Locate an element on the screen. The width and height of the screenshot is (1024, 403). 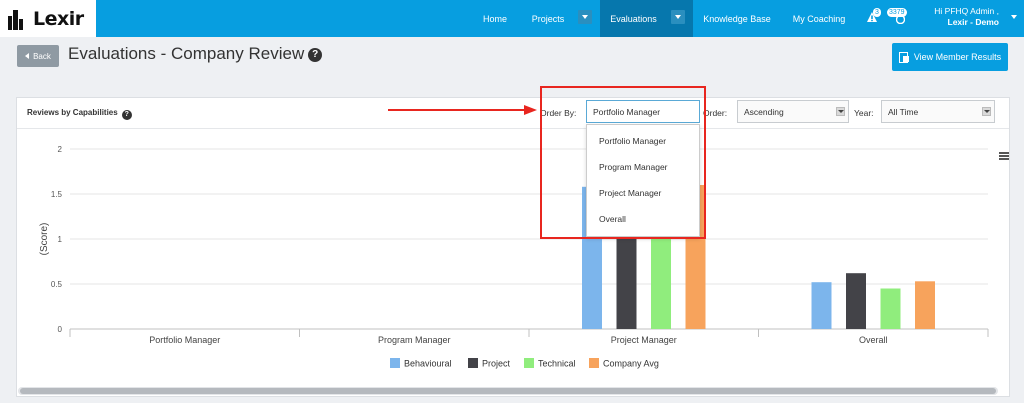
x-tick-label: Project Manager is located at coordinates (644, 340).